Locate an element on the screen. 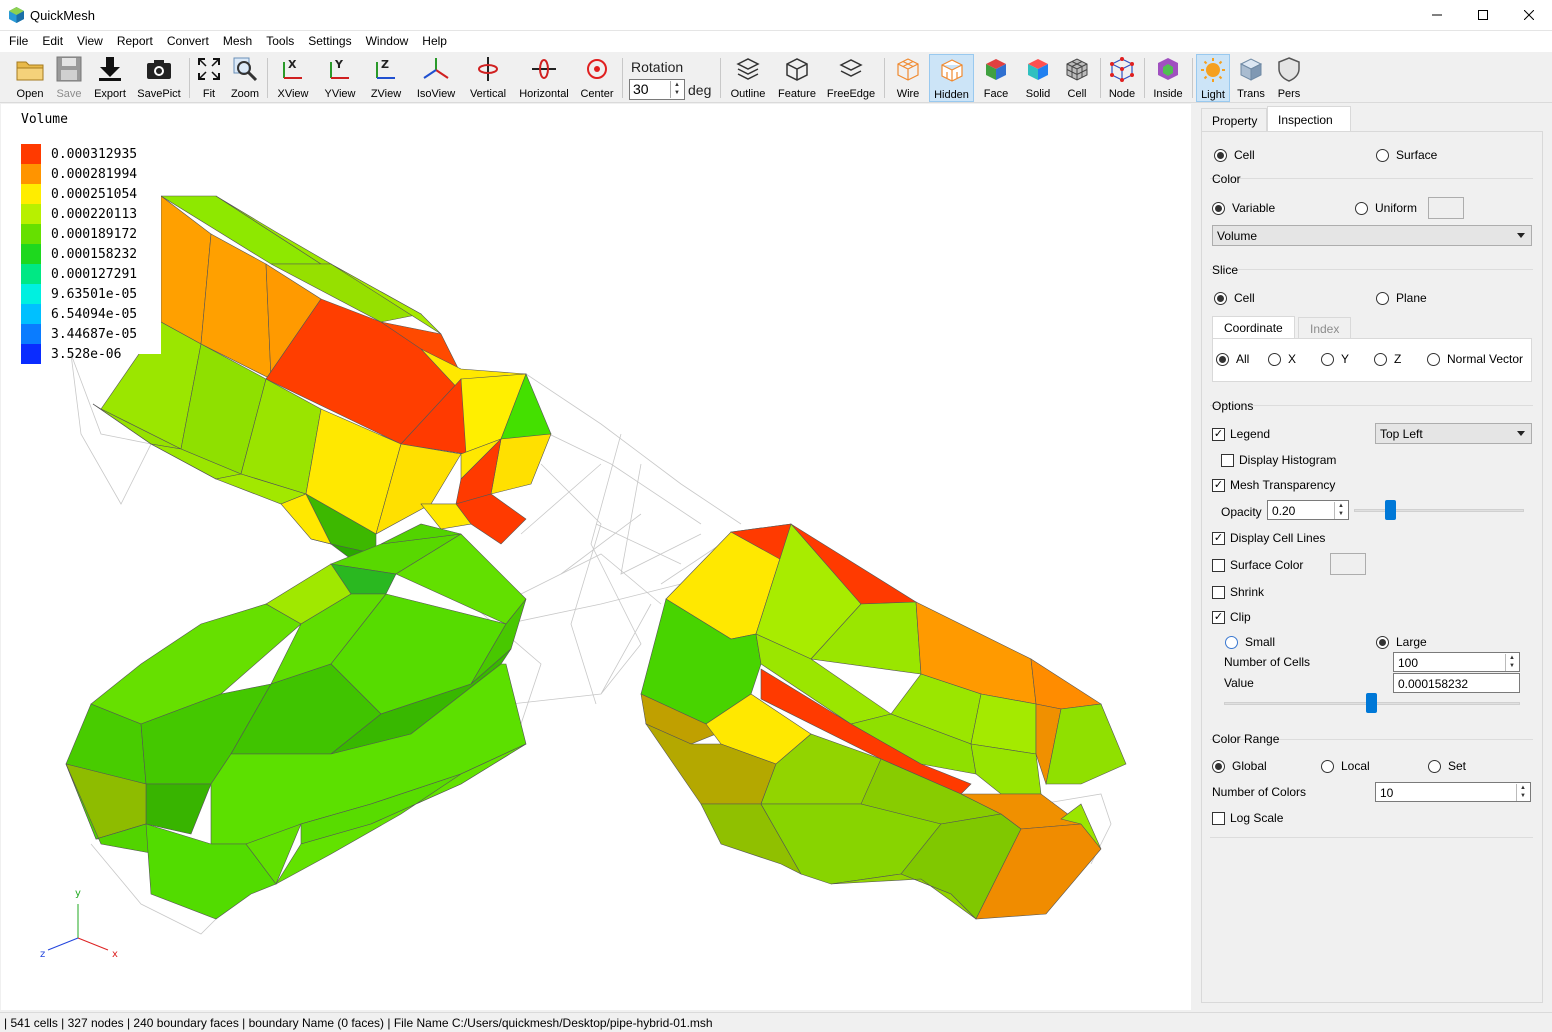 This screenshot has width=1552, height=1032. color-uniform-radio: Uniform is located at coordinates (1386, 208).